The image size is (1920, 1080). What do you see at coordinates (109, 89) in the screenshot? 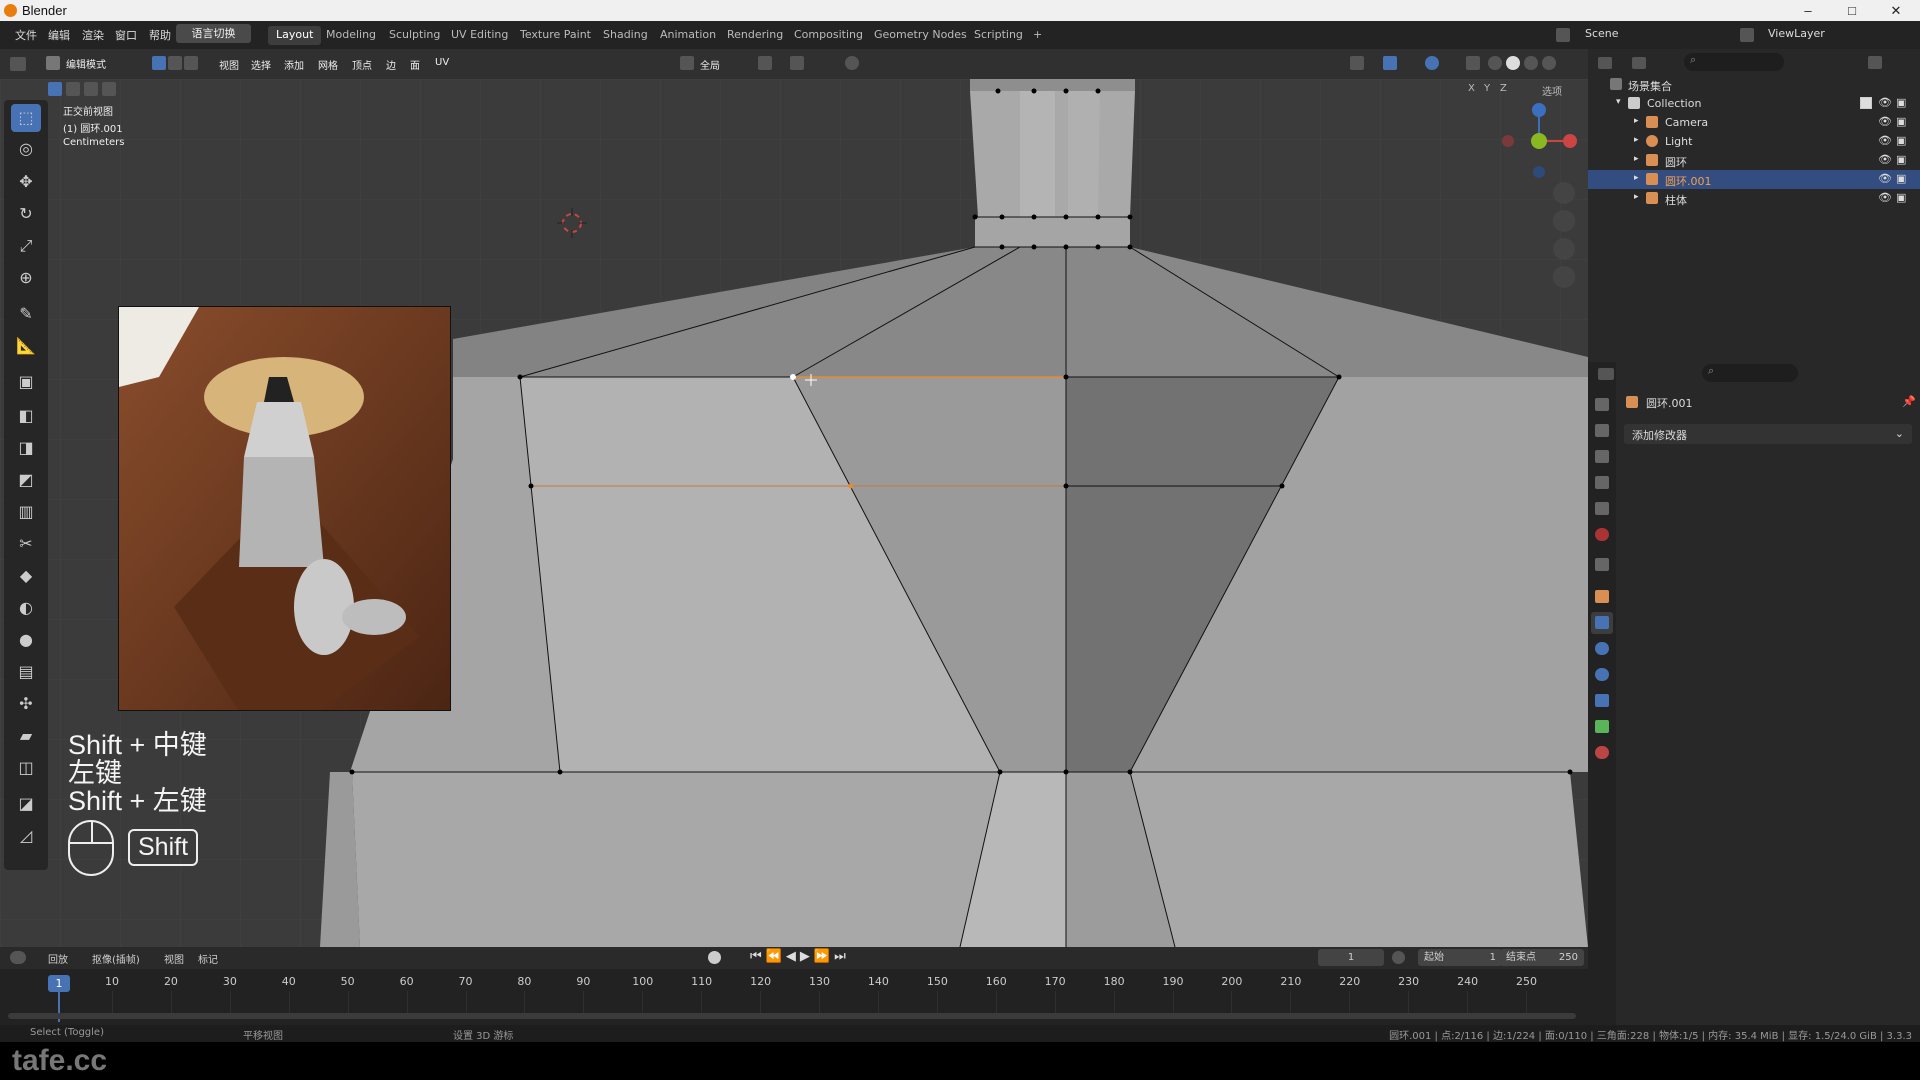
I see `select-invert-icon` at bounding box center [109, 89].